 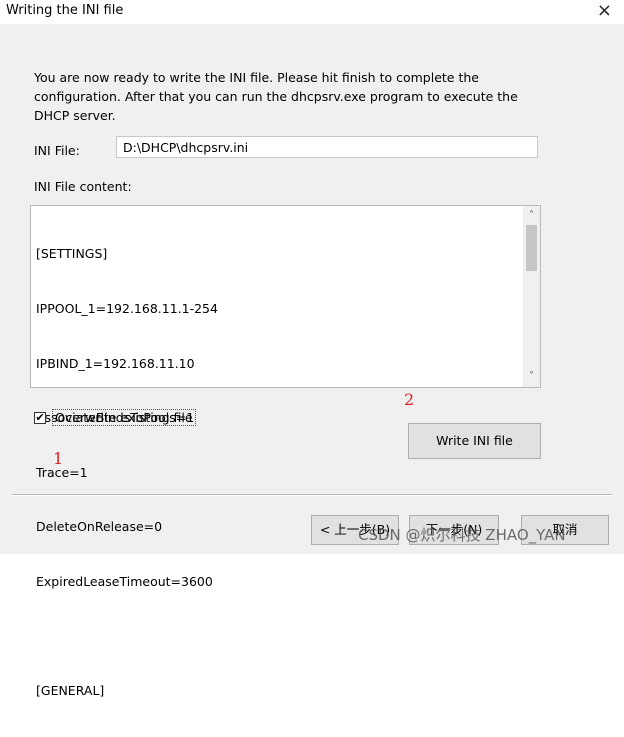 What do you see at coordinates (124, 417) in the screenshot?
I see `overwrite-checkbox-label: Overwrite existing file` at bounding box center [124, 417].